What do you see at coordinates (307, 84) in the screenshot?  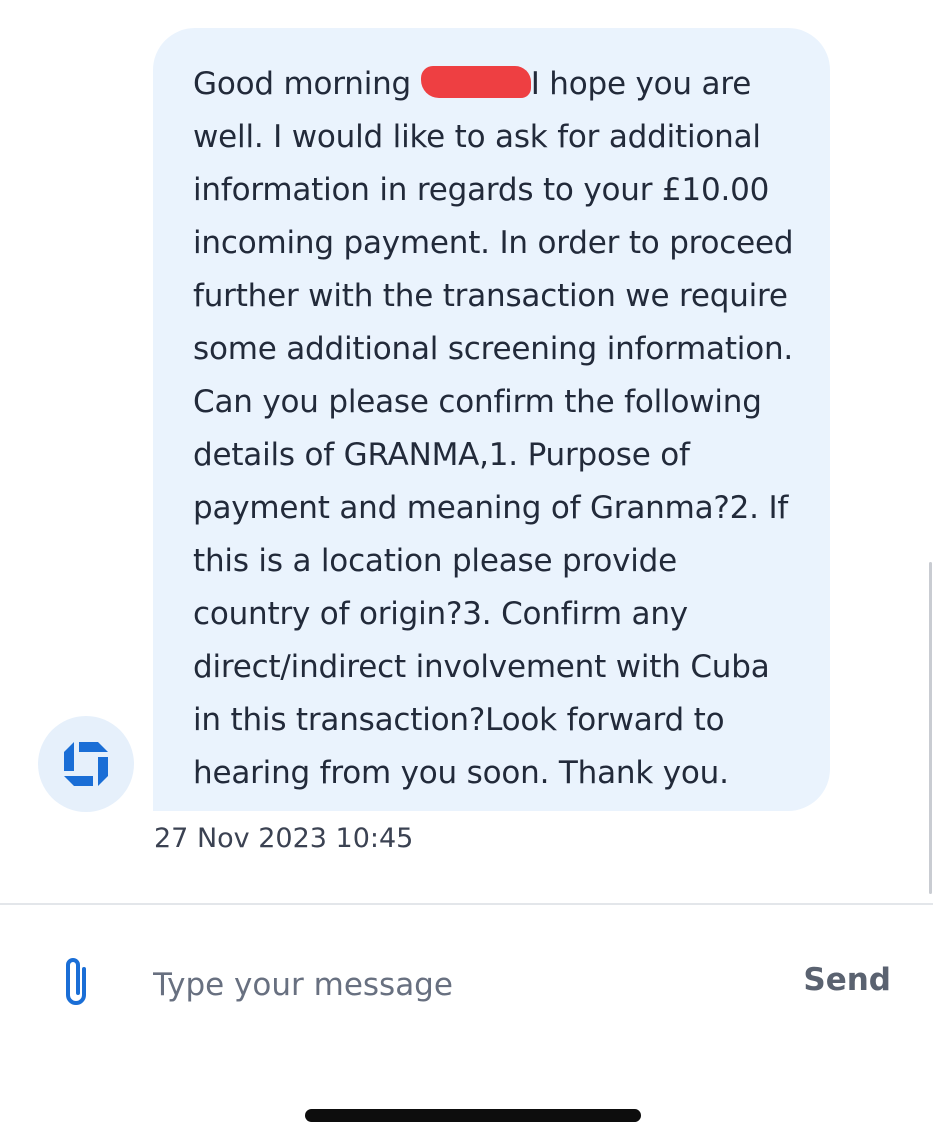 I see `message-text-start: Good morning` at bounding box center [307, 84].